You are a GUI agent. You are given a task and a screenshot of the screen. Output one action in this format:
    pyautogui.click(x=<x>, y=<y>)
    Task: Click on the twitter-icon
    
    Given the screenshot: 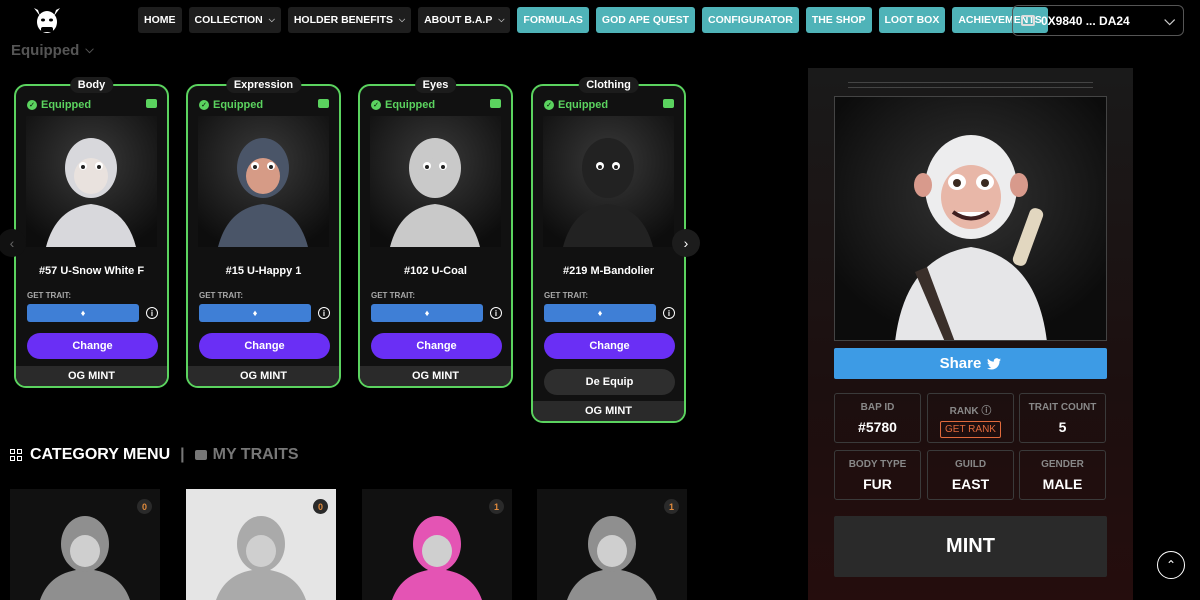 What is the action you would take?
    pyautogui.click(x=994, y=363)
    